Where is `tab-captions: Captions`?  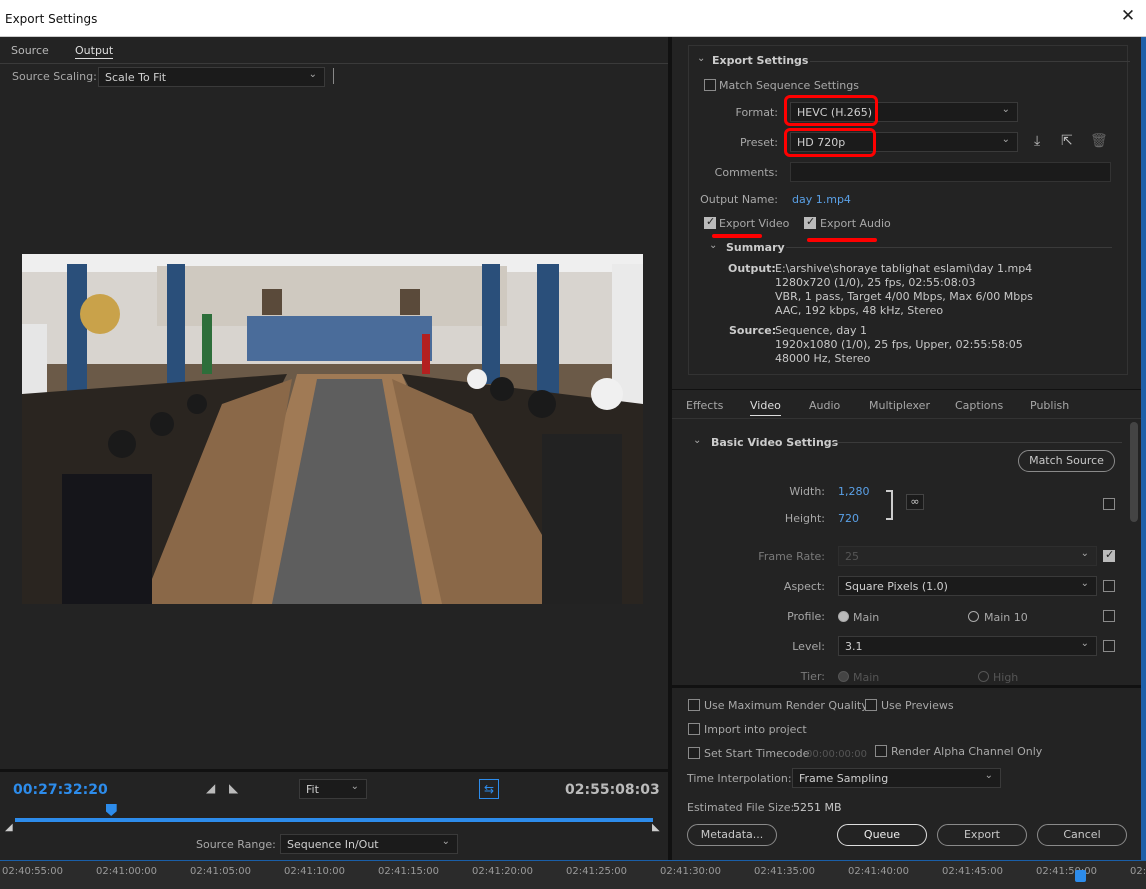
tab-captions: Captions is located at coordinates (979, 405).